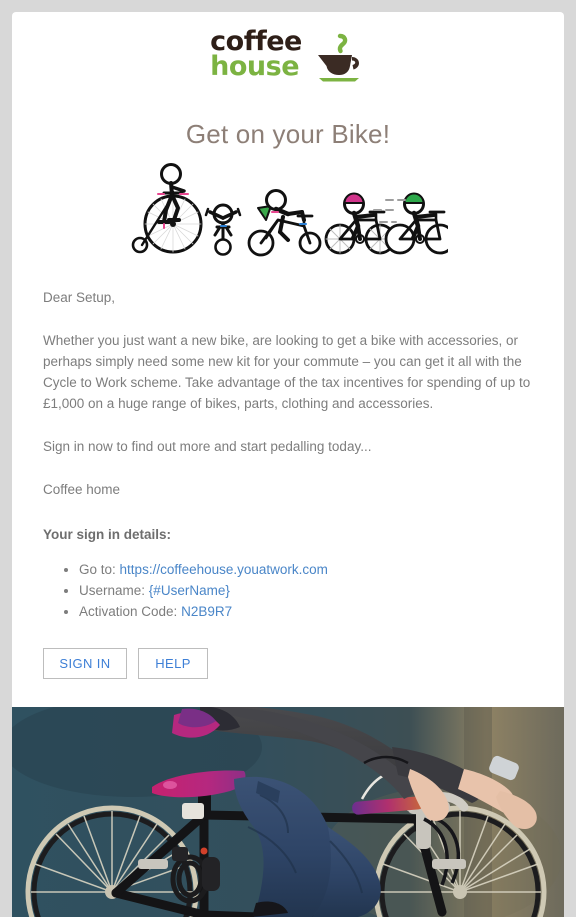 The width and height of the screenshot is (576, 917). What do you see at coordinates (288, 209) in the screenshot?
I see `bicycle-evolution-illustration` at bounding box center [288, 209].